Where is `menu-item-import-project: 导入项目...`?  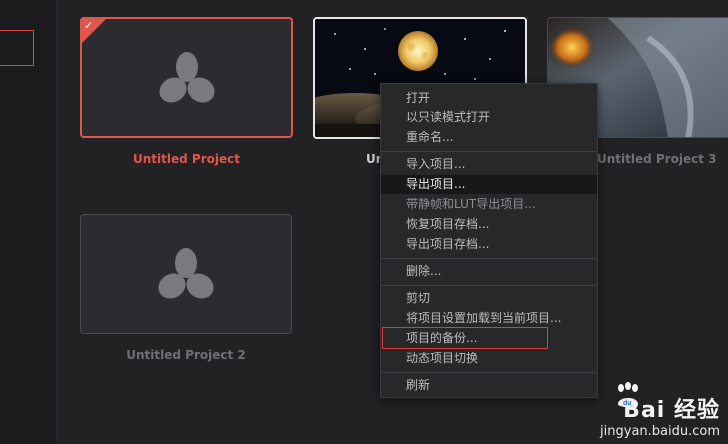 menu-item-import-project: 导入项目... is located at coordinates (489, 164).